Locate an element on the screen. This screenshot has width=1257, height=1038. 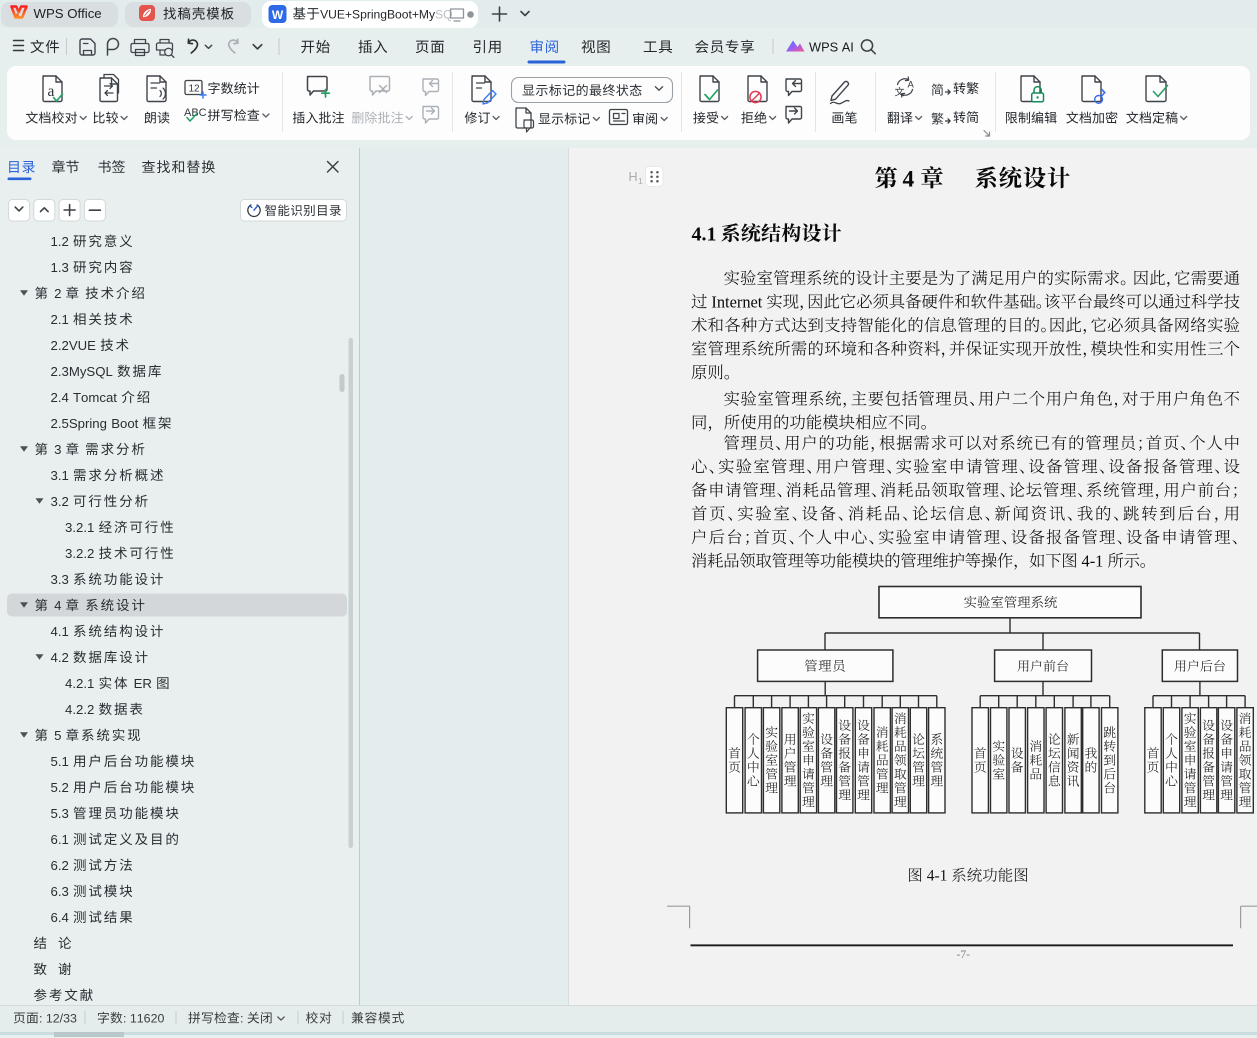
svg-text: 3.1 is located at coordinates (60, 475).